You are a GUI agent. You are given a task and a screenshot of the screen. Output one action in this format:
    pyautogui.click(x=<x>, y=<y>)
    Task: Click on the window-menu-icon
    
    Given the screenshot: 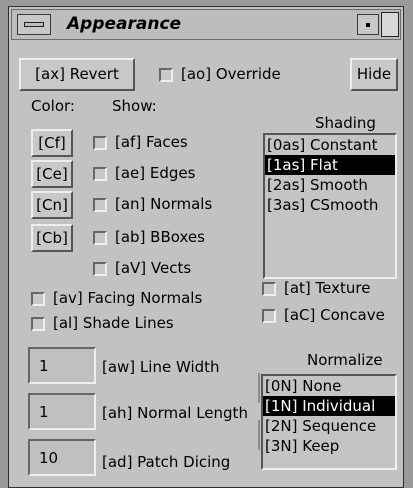 What is the action you would take?
    pyautogui.click(x=34, y=24)
    